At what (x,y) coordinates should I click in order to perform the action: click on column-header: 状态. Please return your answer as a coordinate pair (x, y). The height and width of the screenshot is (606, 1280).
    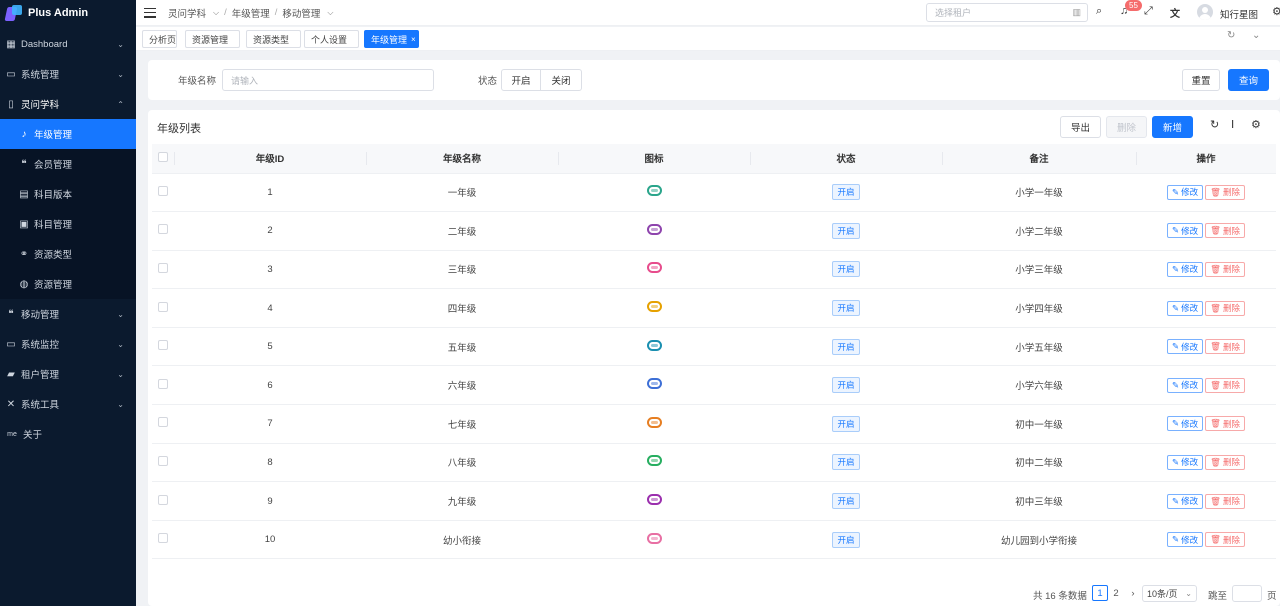
    Looking at the image, I should click on (846, 159).